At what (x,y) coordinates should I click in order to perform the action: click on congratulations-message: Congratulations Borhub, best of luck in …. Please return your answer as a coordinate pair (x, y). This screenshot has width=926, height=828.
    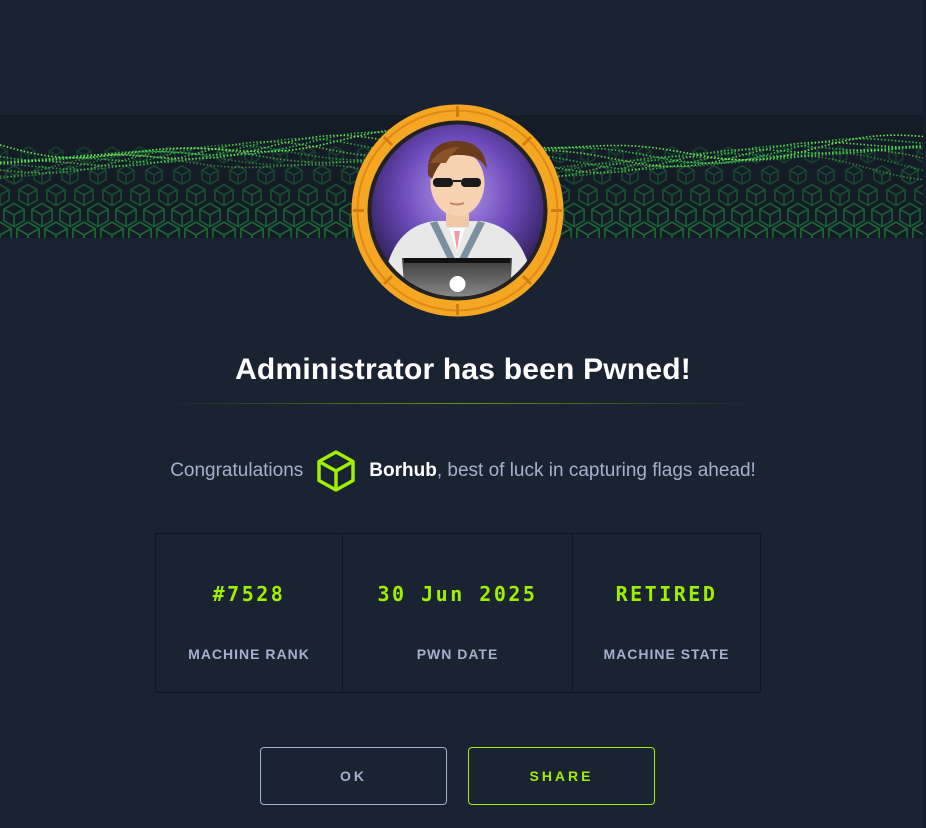
    Looking at the image, I should click on (463, 471).